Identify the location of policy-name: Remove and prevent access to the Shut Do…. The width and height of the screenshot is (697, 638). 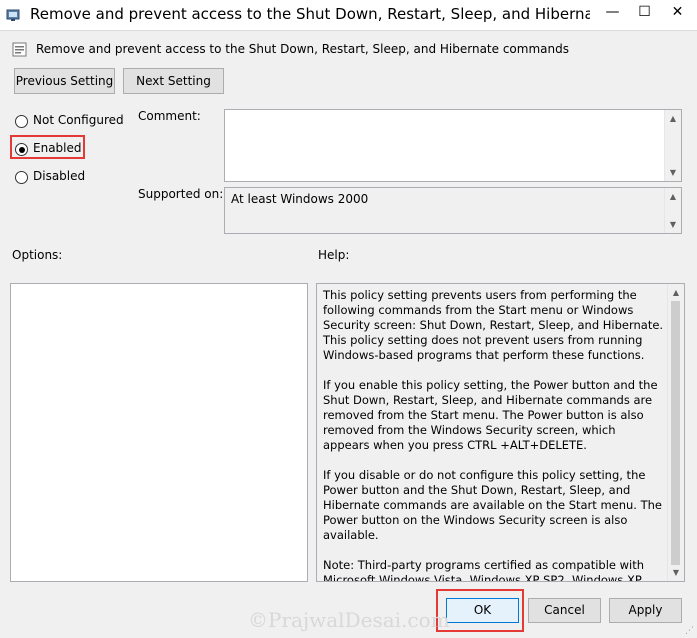
(302, 49).